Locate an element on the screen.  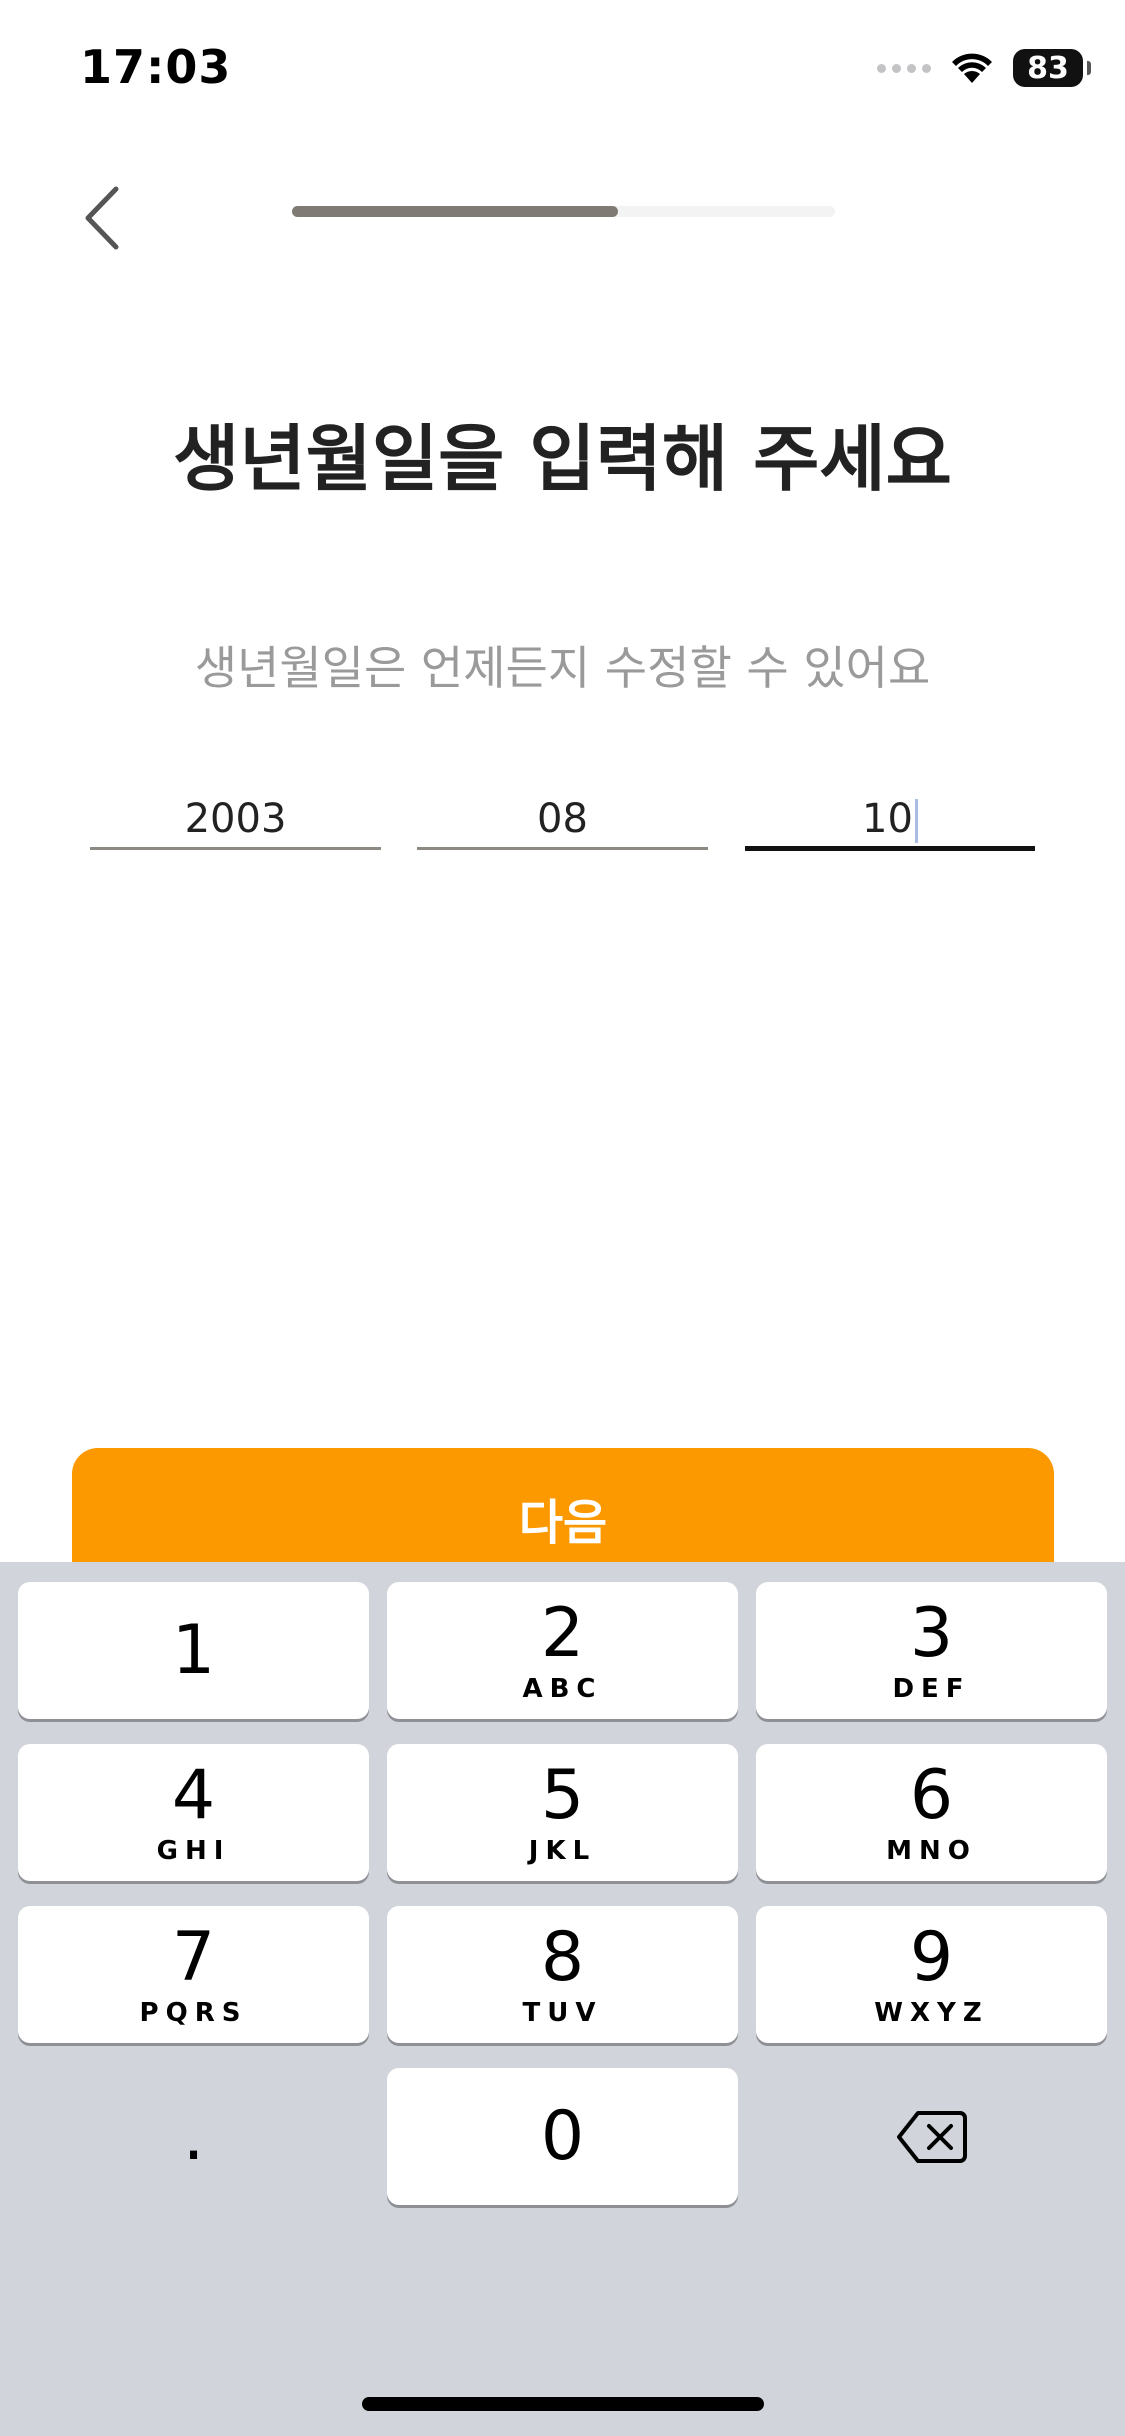
key-9: 9 WXYZ is located at coordinates (931, 1974).